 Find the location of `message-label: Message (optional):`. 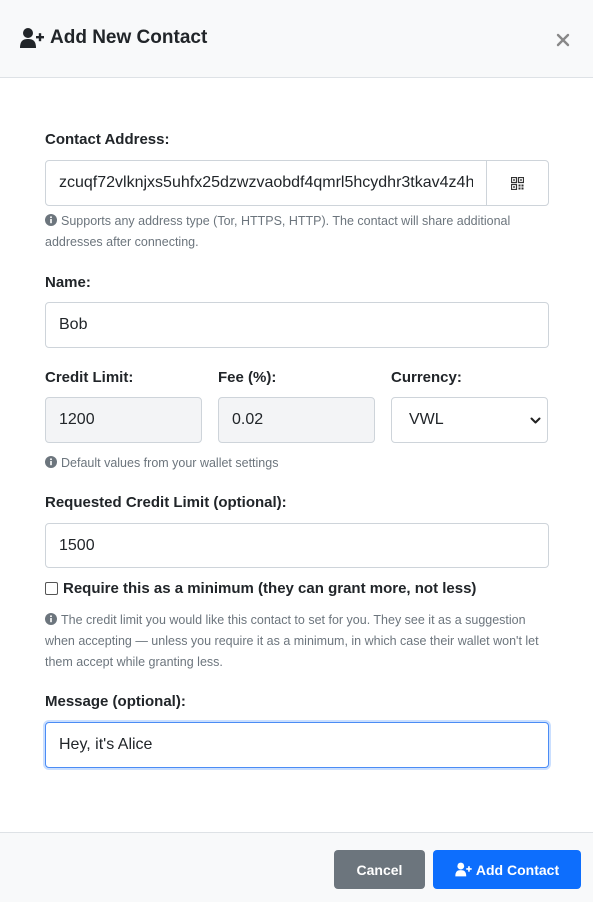

message-label: Message (optional): is located at coordinates (115, 701).